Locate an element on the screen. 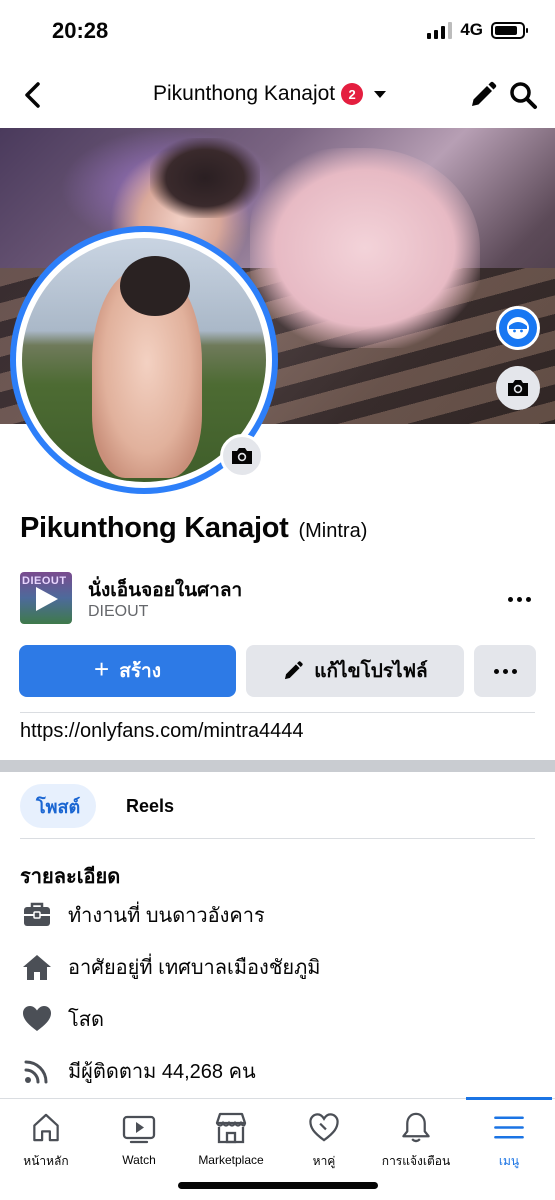 This screenshot has width=555, height=1200. detail-relationship-text: โสด is located at coordinates (86, 1020).